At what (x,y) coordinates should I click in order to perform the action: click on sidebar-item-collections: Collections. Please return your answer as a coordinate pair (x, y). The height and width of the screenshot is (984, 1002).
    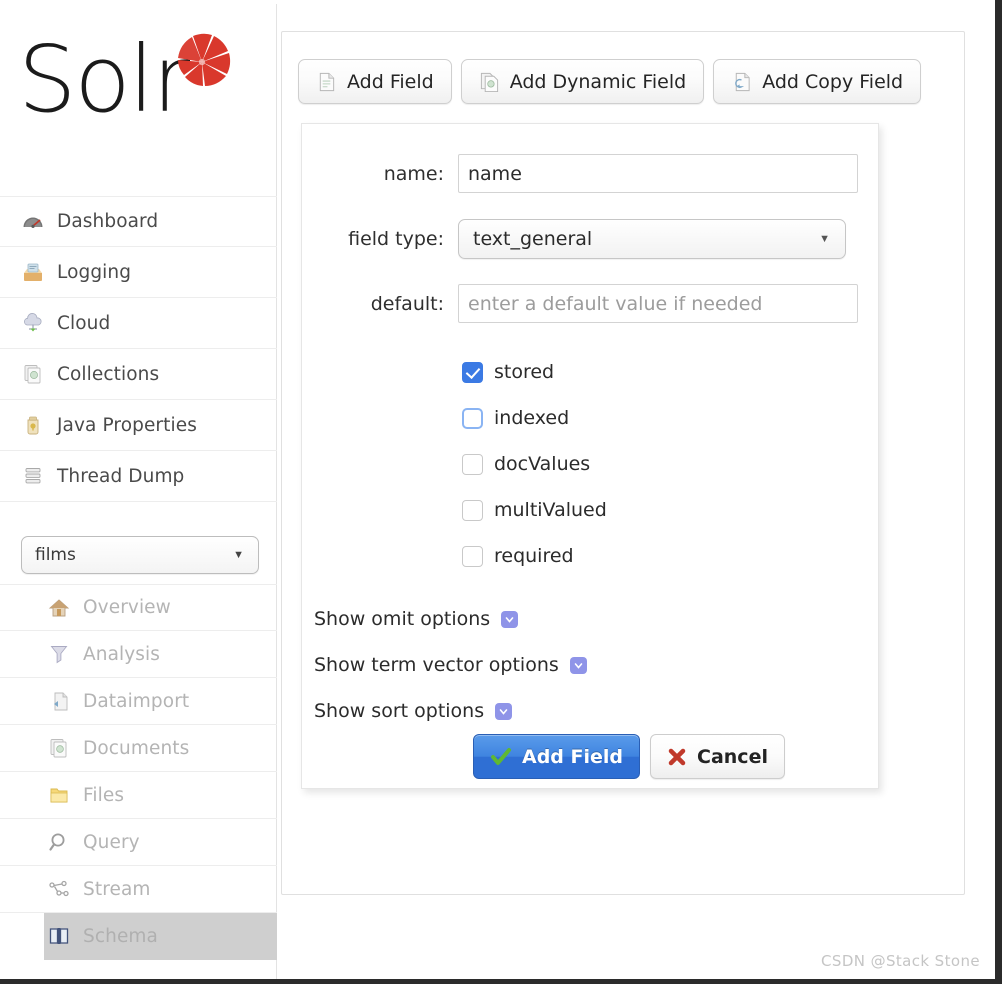
    Looking at the image, I should click on (138, 374).